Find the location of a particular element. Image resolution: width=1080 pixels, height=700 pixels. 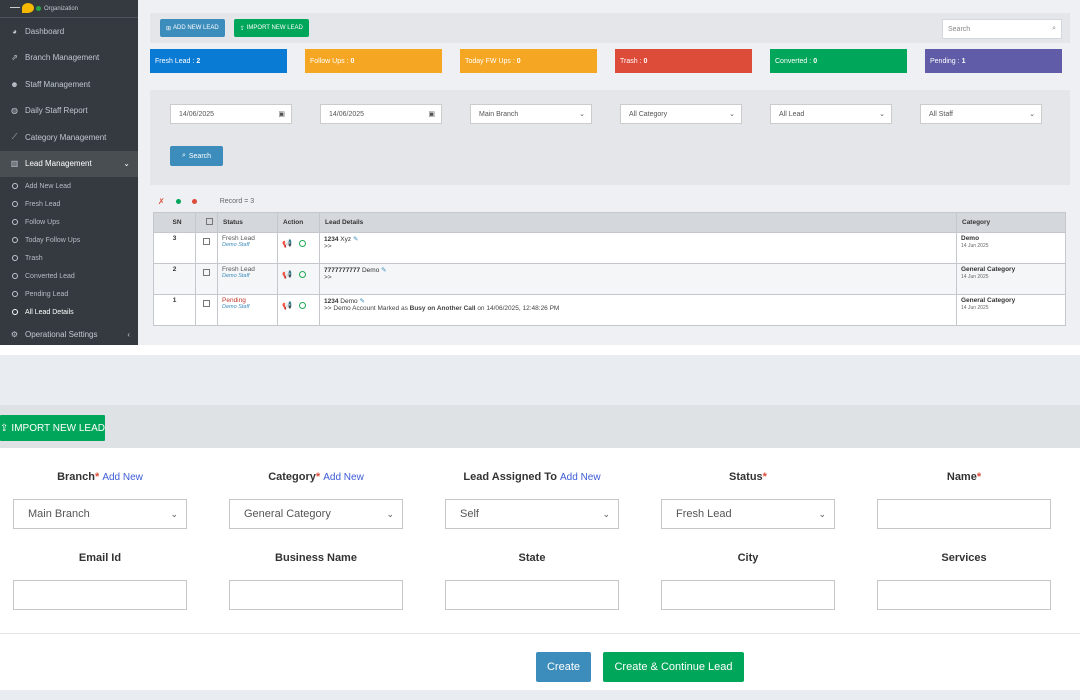

sidebar-item-operational-settings: ⚙ Operational Settings ‹ is located at coordinates (69, 334).